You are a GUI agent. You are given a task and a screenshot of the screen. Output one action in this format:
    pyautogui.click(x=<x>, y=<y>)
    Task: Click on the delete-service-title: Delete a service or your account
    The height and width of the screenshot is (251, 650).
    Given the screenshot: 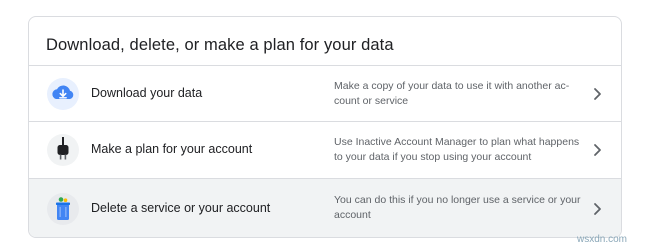 What is the action you would take?
    pyautogui.click(x=181, y=208)
    